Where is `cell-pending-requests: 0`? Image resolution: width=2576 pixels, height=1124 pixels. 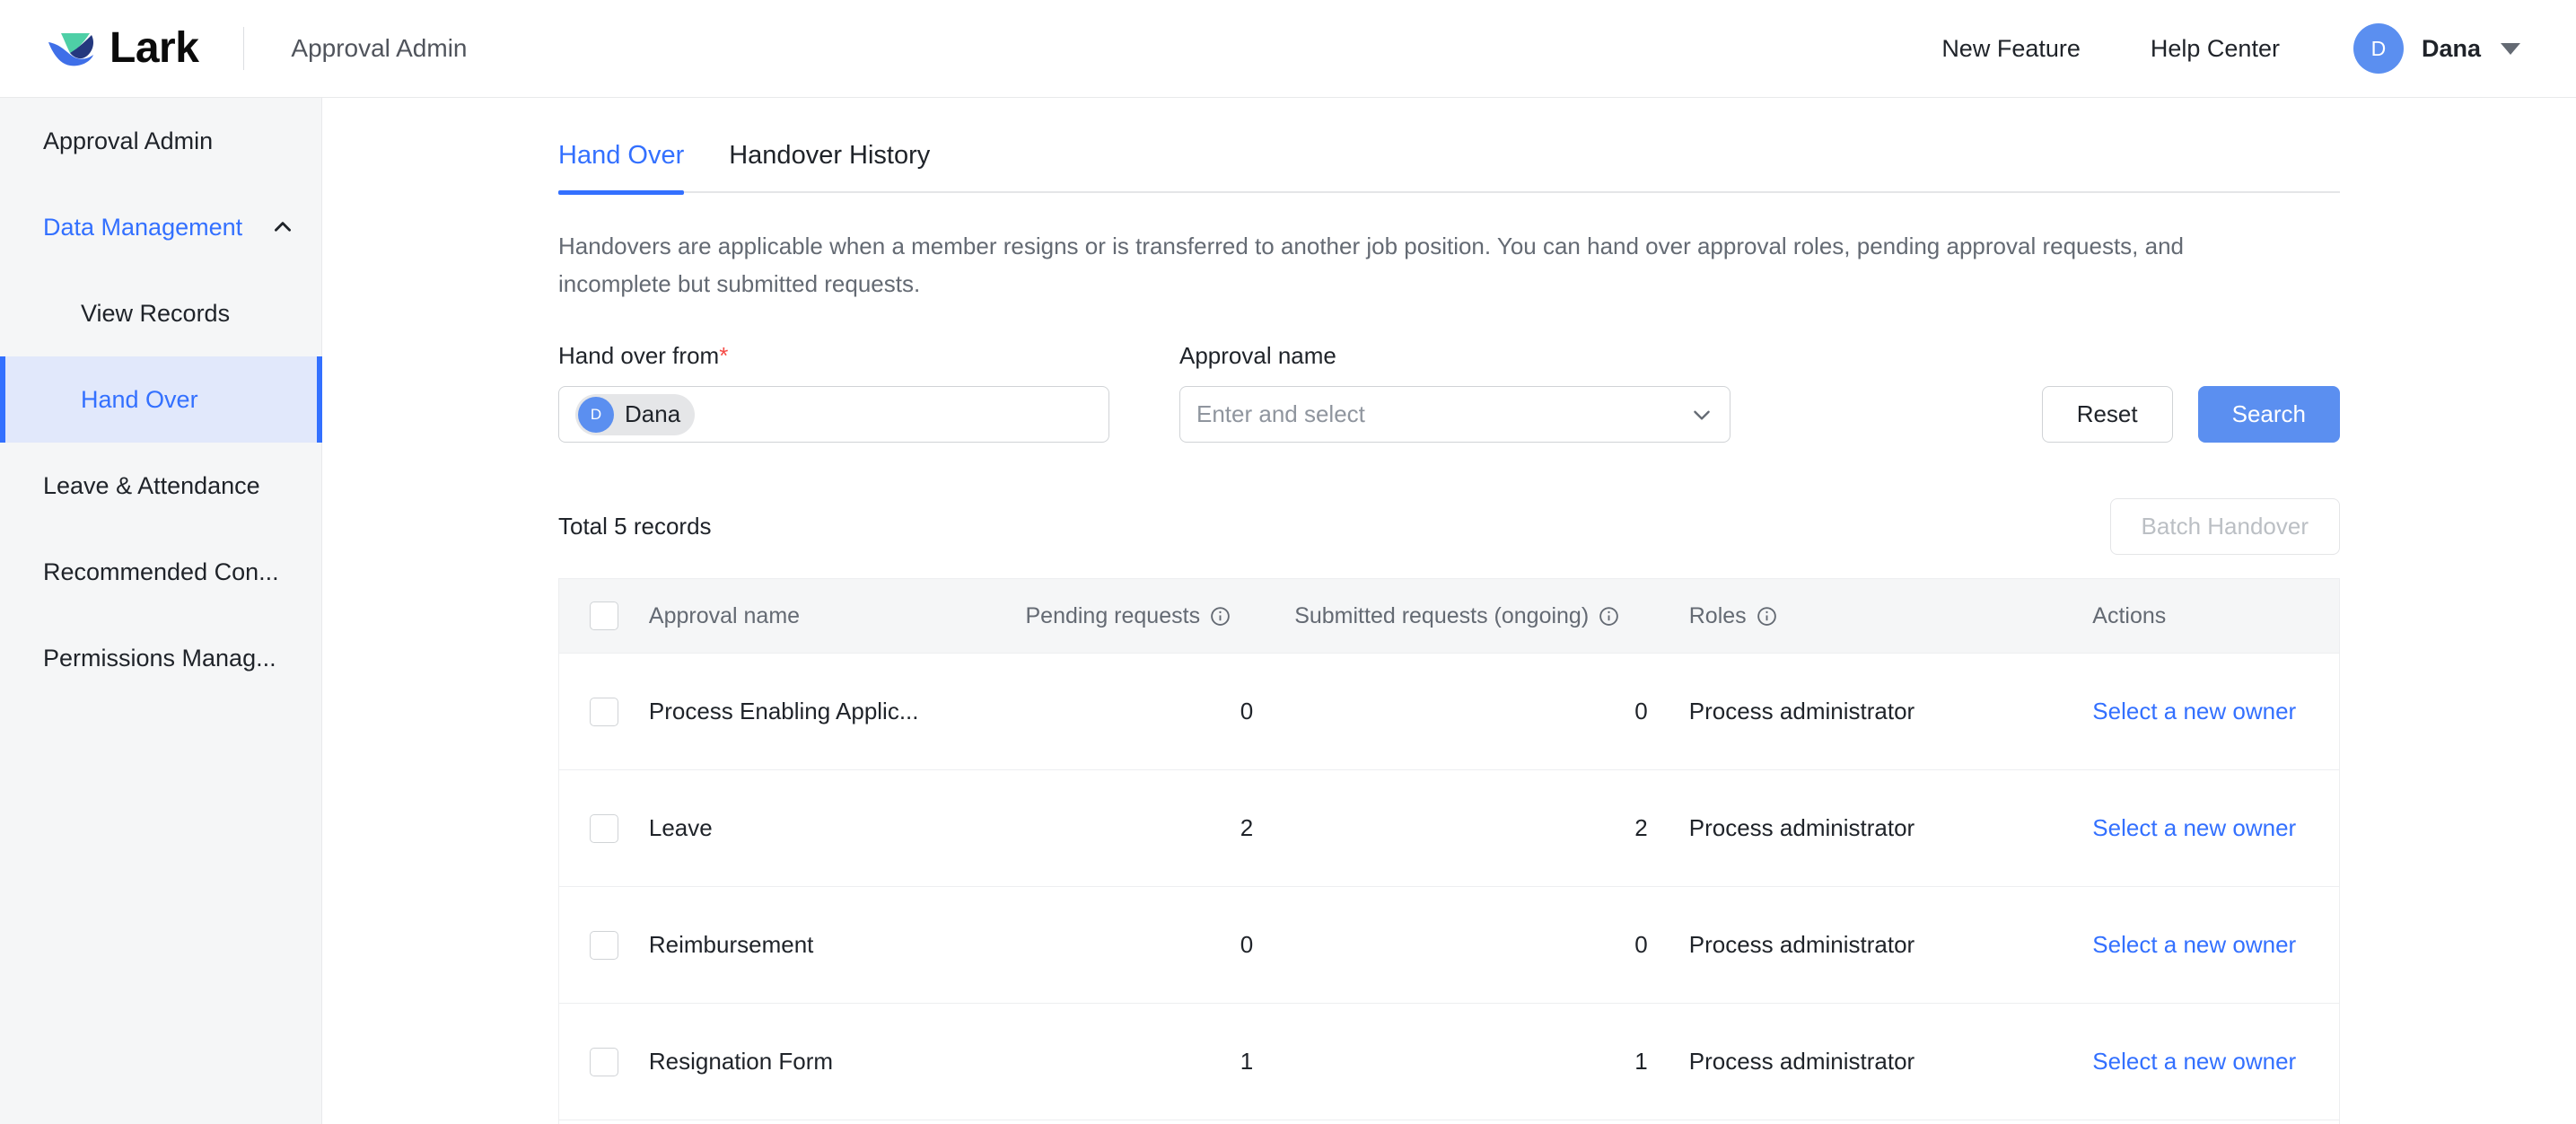
cell-pending-requests: 0 is located at coordinates (1247, 945).